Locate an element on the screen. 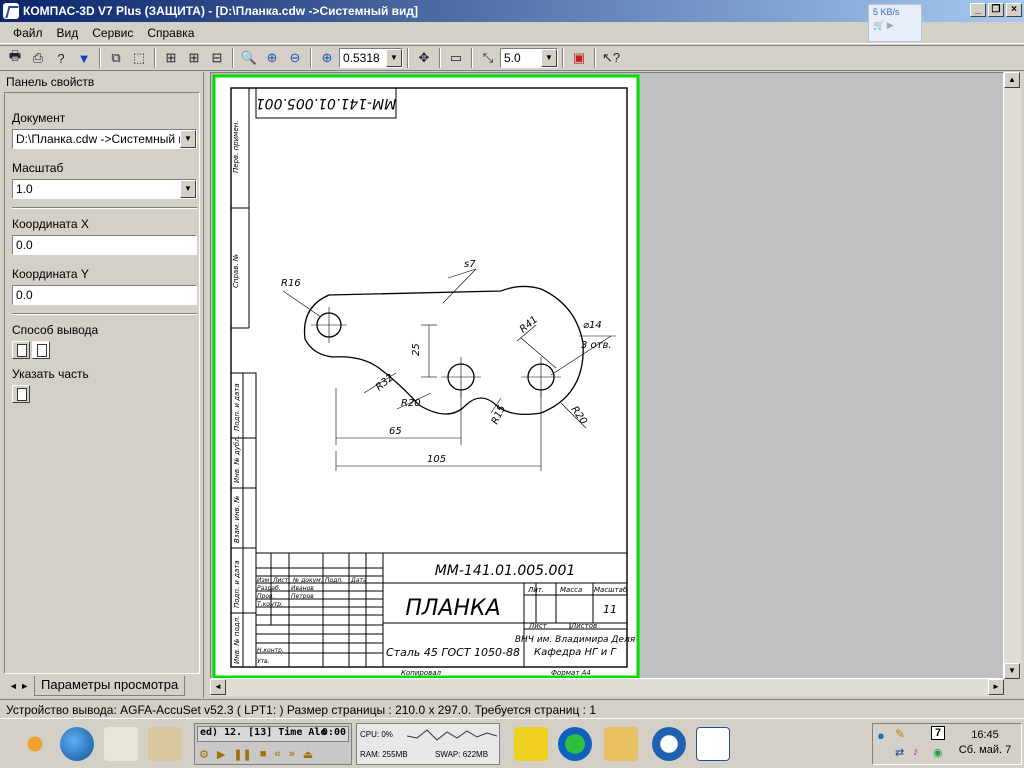 This screenshot has width=1024, height=768. start-menu-icon is located at coordinates (35, 744).